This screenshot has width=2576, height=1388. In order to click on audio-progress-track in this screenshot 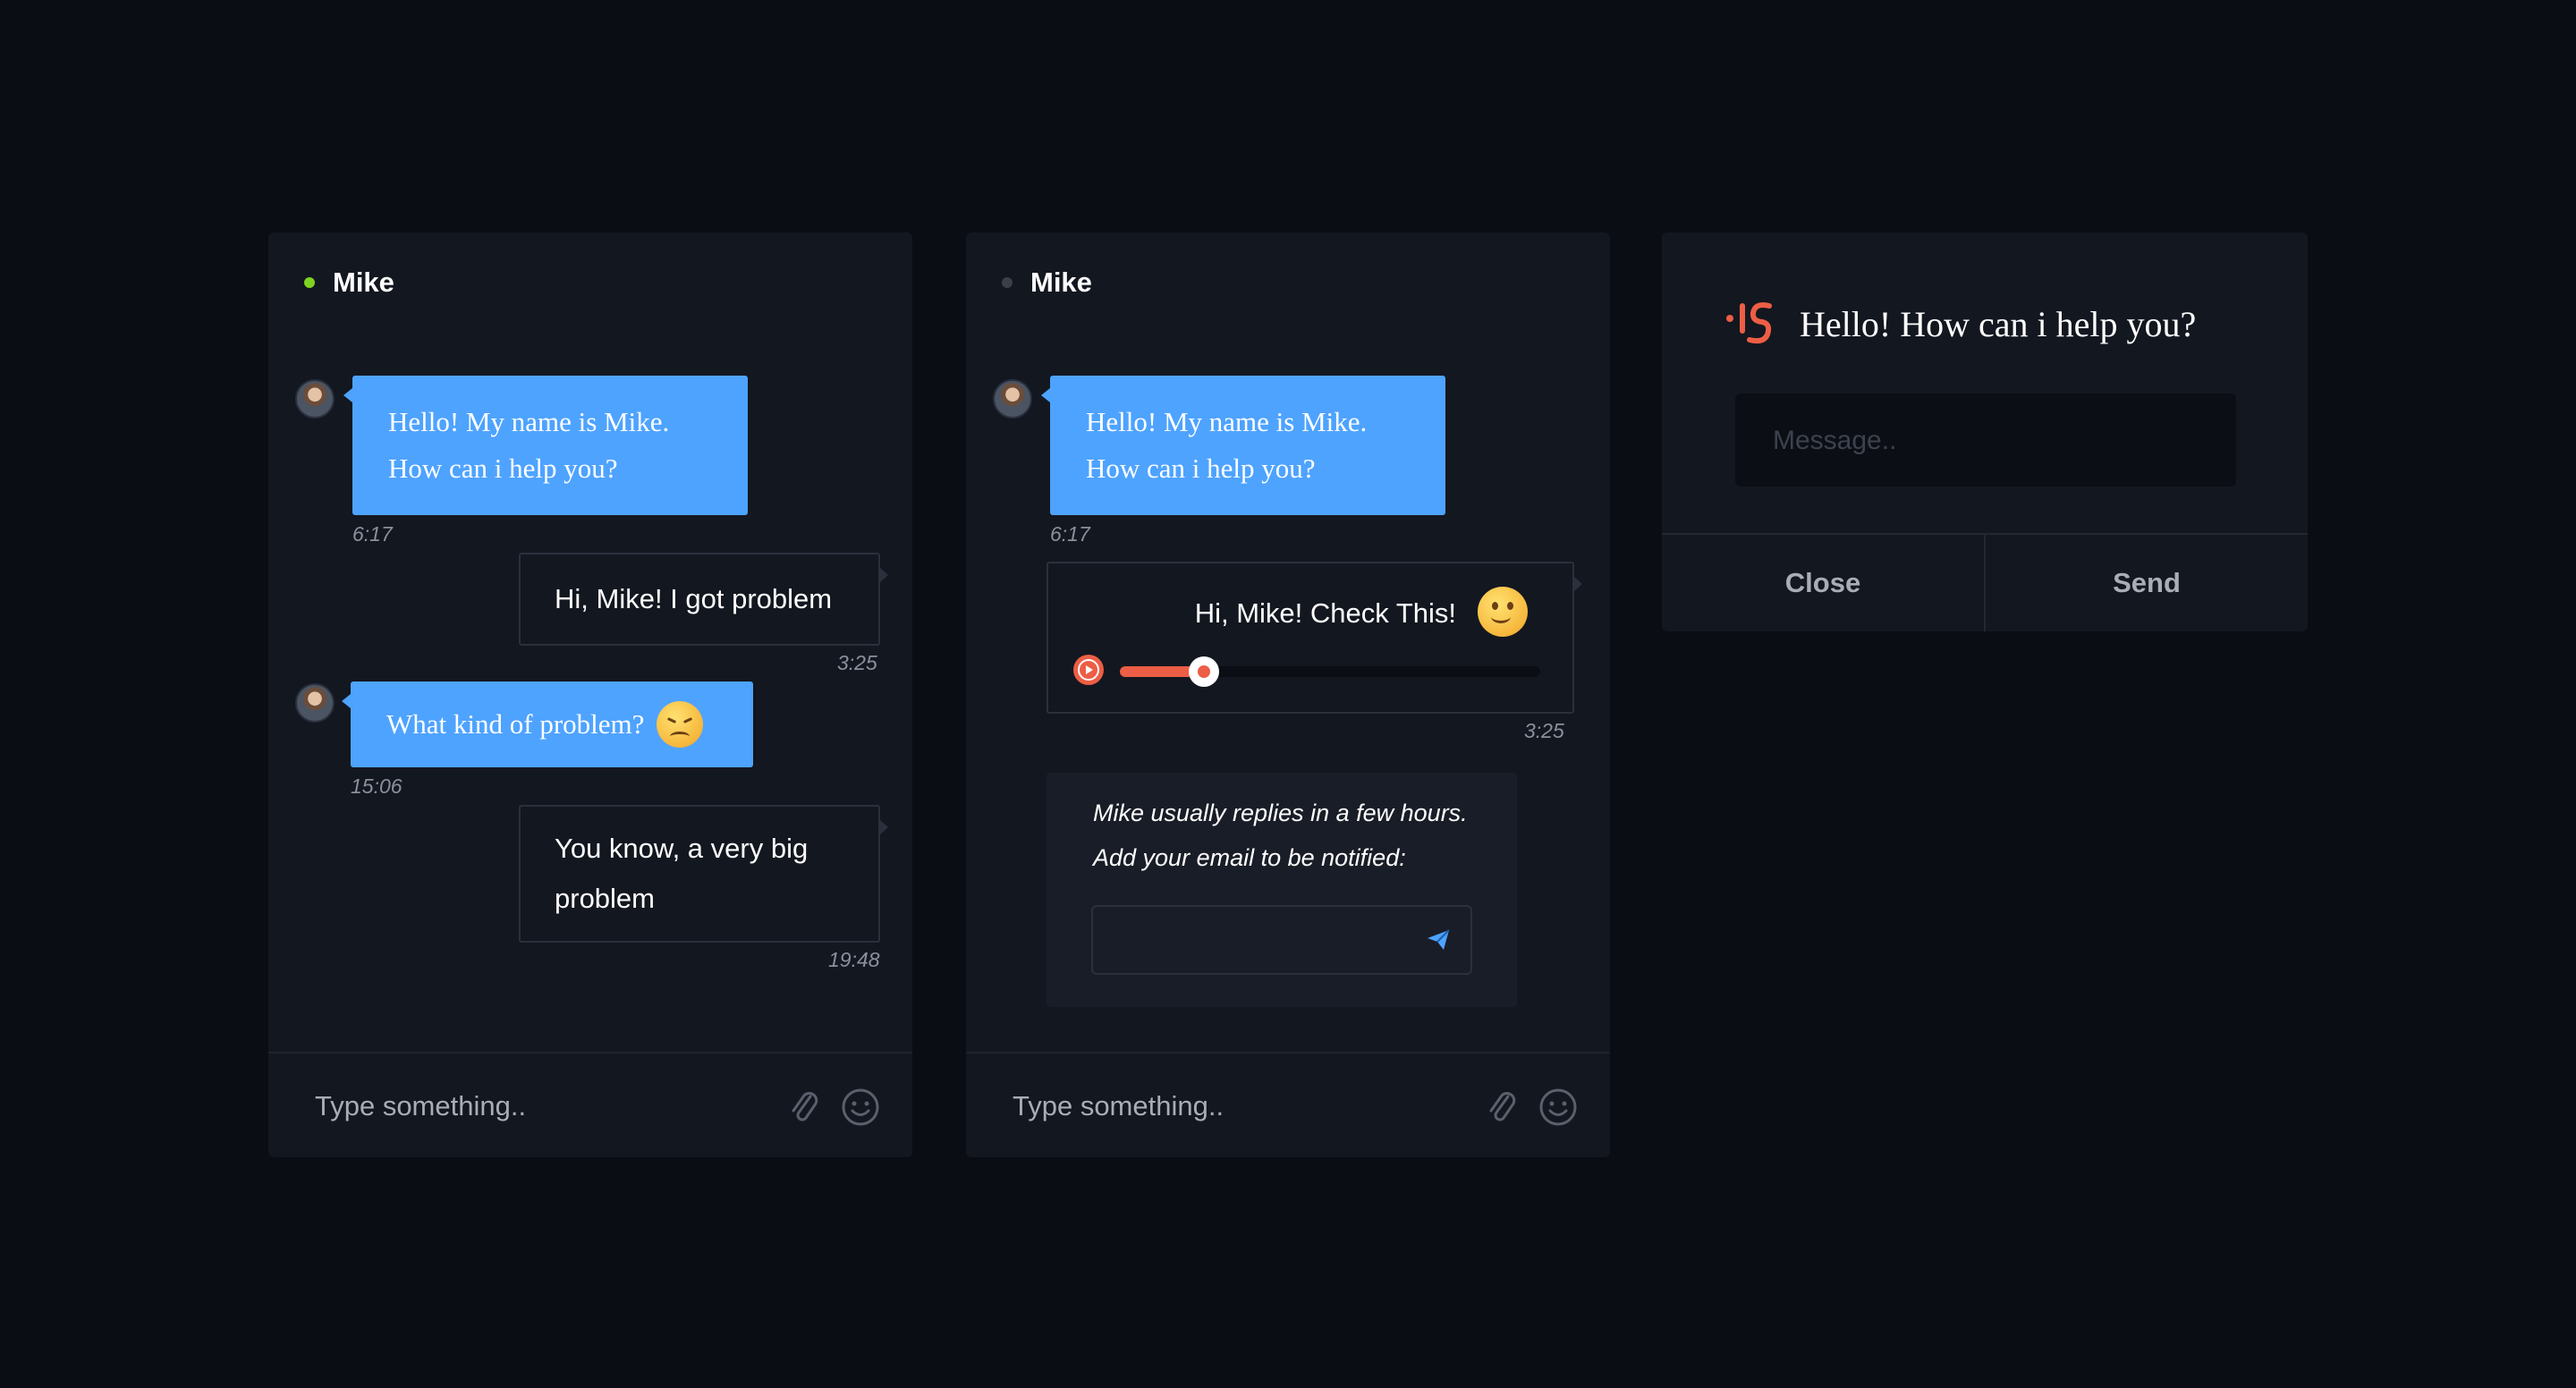, I will do `click(1330, 672)`.